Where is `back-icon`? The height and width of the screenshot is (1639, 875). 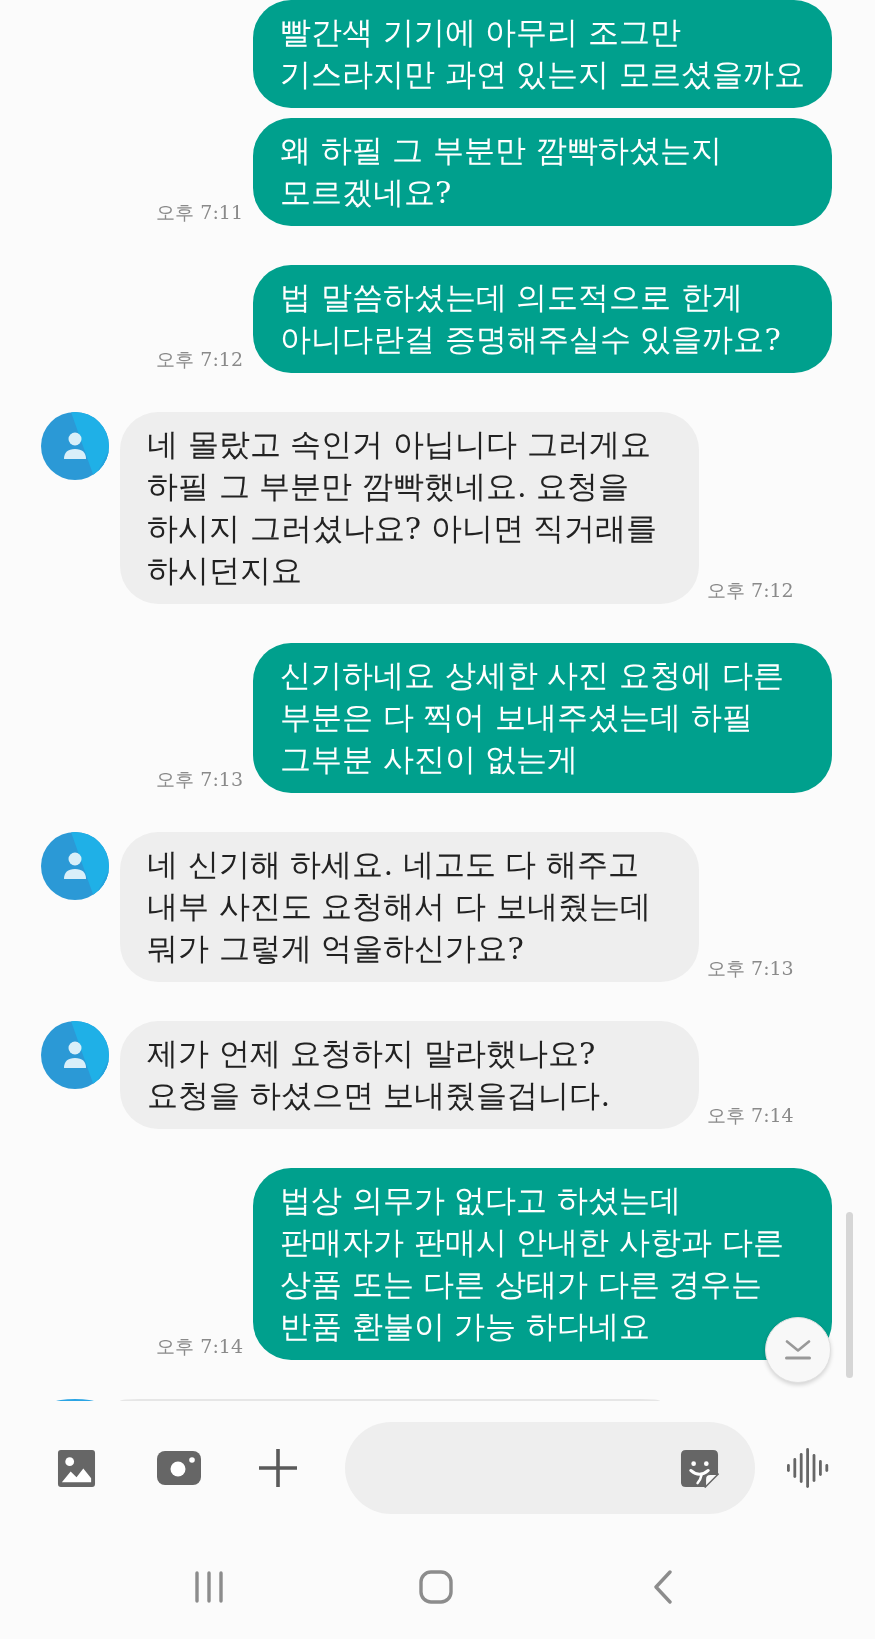 back-icon is located at coordinates (662, 1587).